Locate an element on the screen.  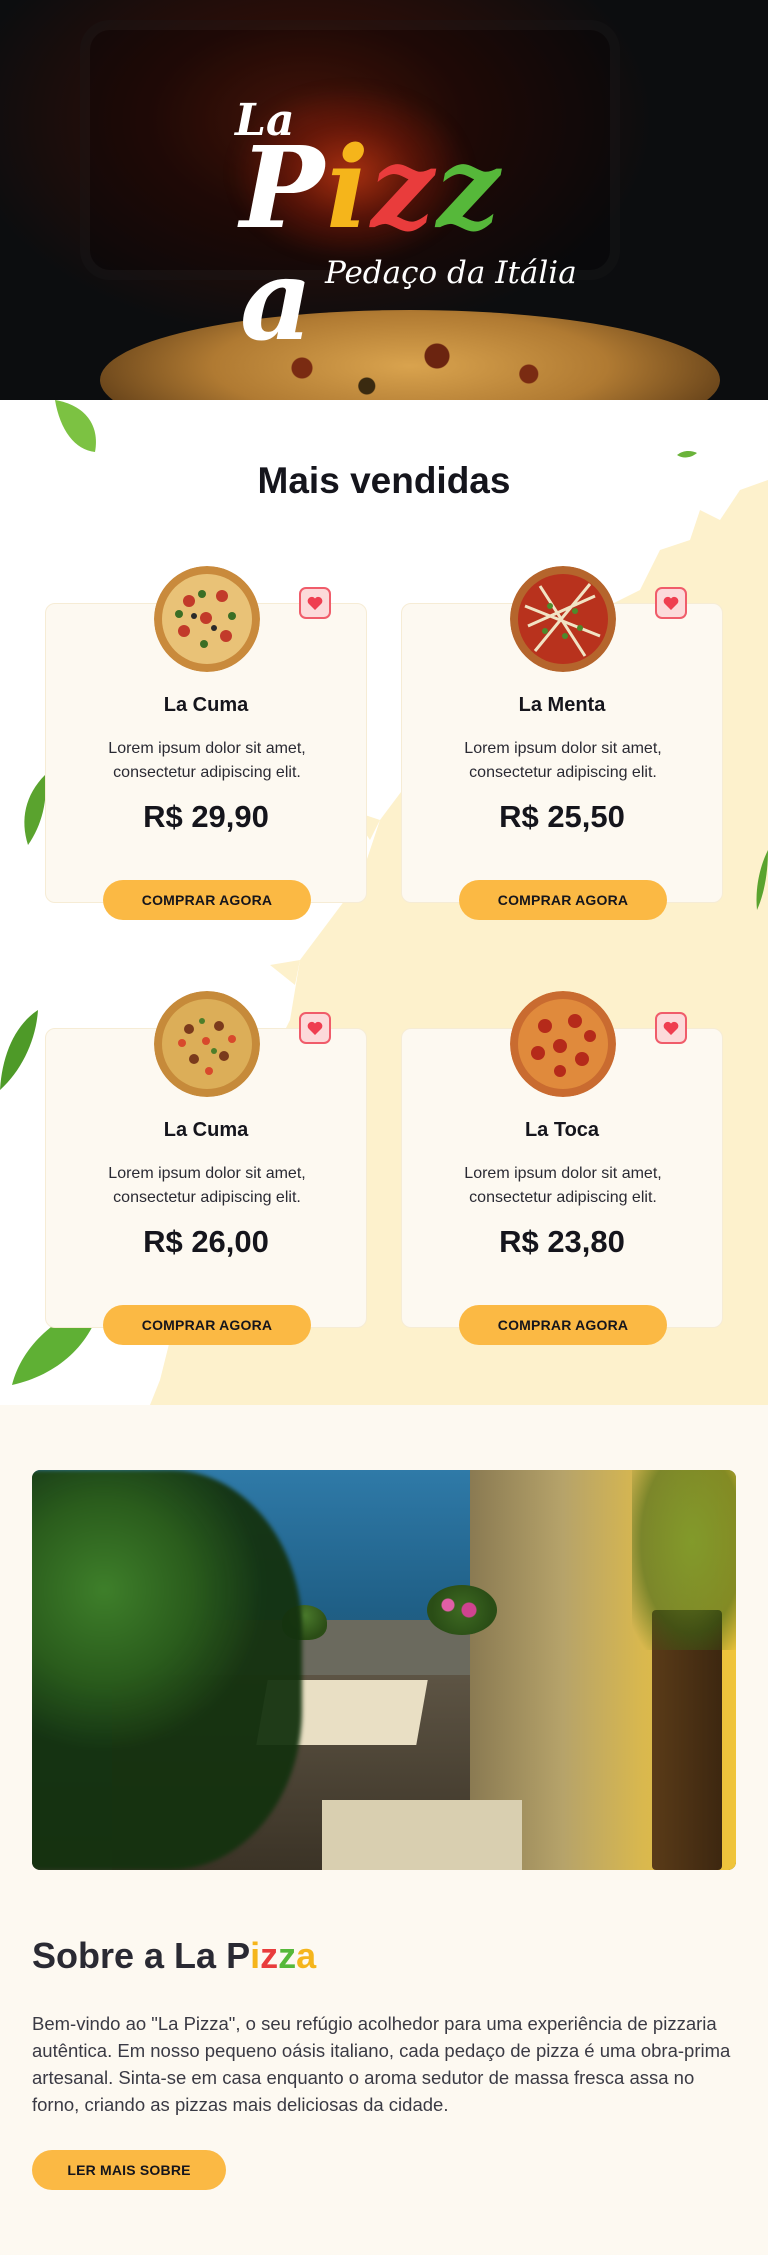
about-title-letter: a is located at coordinates (306, 1955).